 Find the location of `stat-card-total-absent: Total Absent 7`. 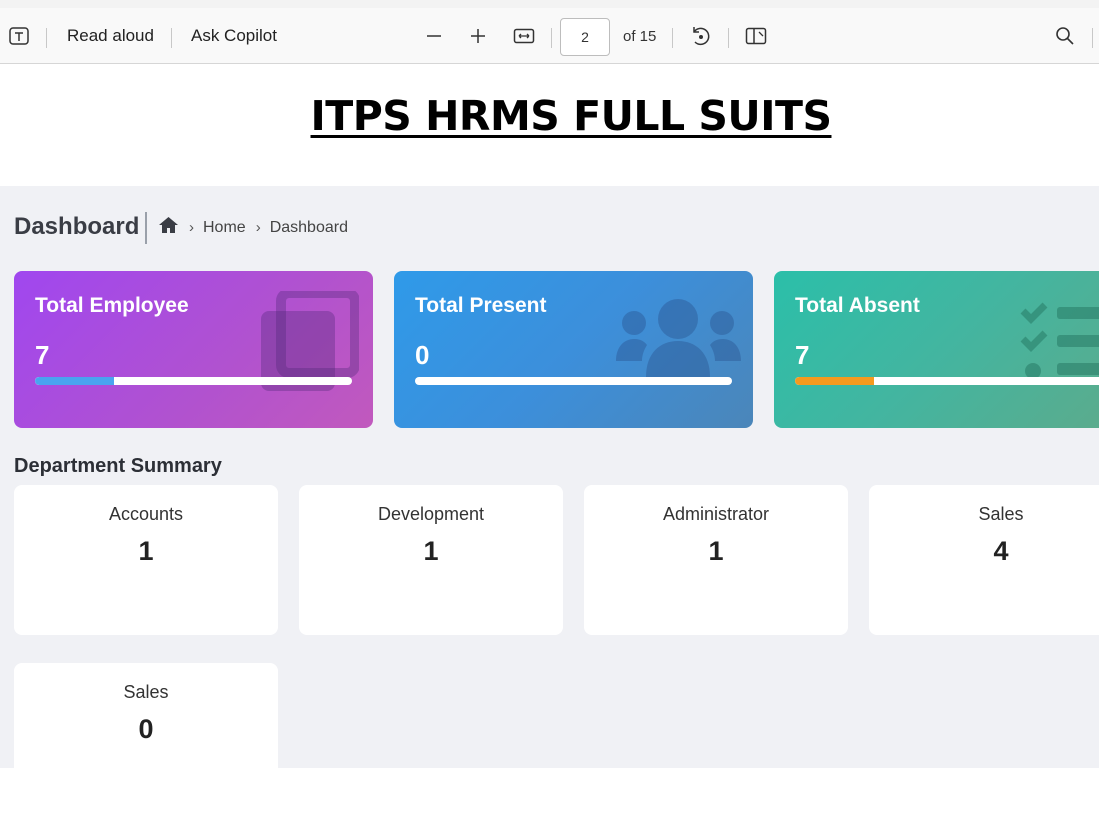

stat-card-total-absent: Total Absent 7 is located at coordinates (936, 349).